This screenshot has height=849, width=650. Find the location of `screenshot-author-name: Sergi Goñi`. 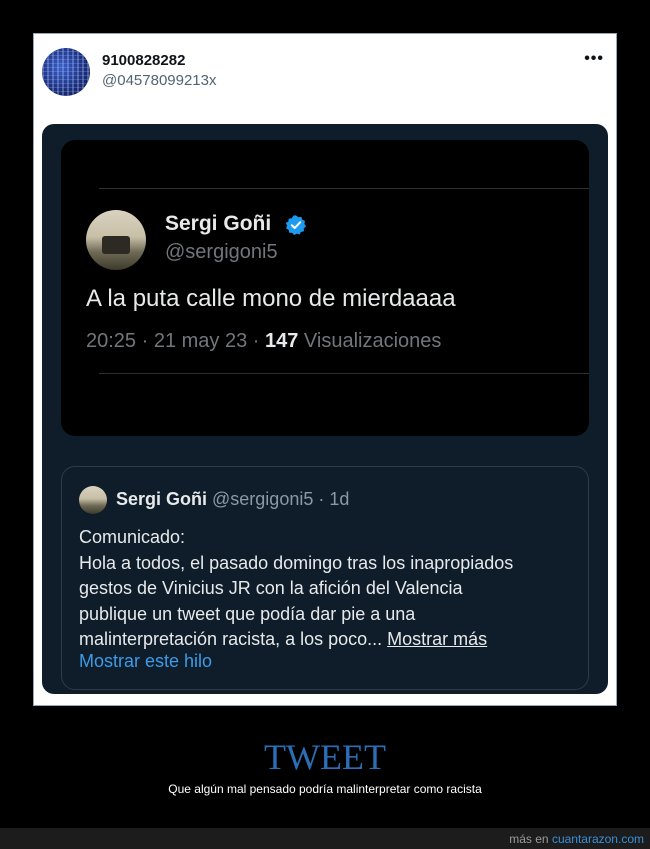

screenshot-author-name: Sergi Goñi is located at coordinates (218, 223).